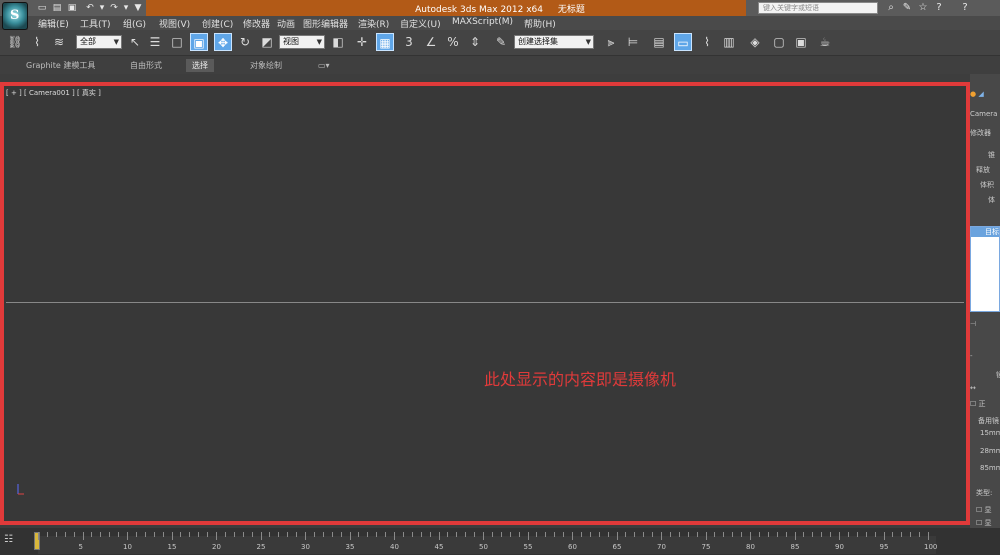  I want to click on snaps-toggle-icon: 3, so click(409, 42).